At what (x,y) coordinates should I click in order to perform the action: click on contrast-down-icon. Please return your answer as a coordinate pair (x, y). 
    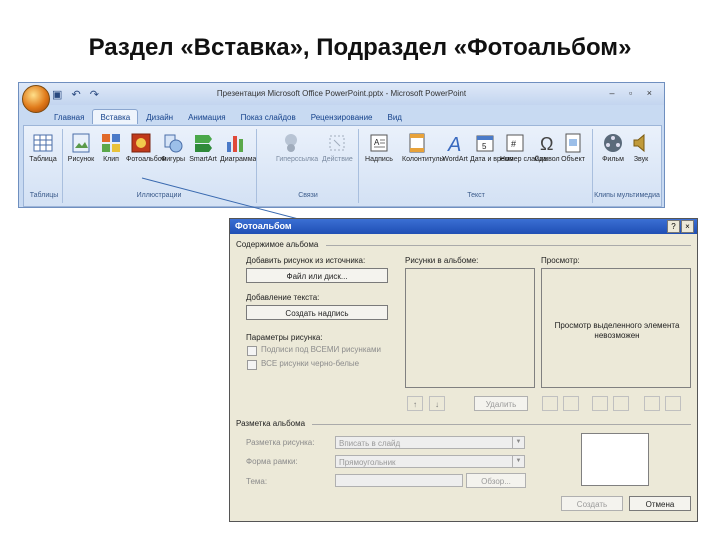
    Looking at the image, I should click on (621, 403).